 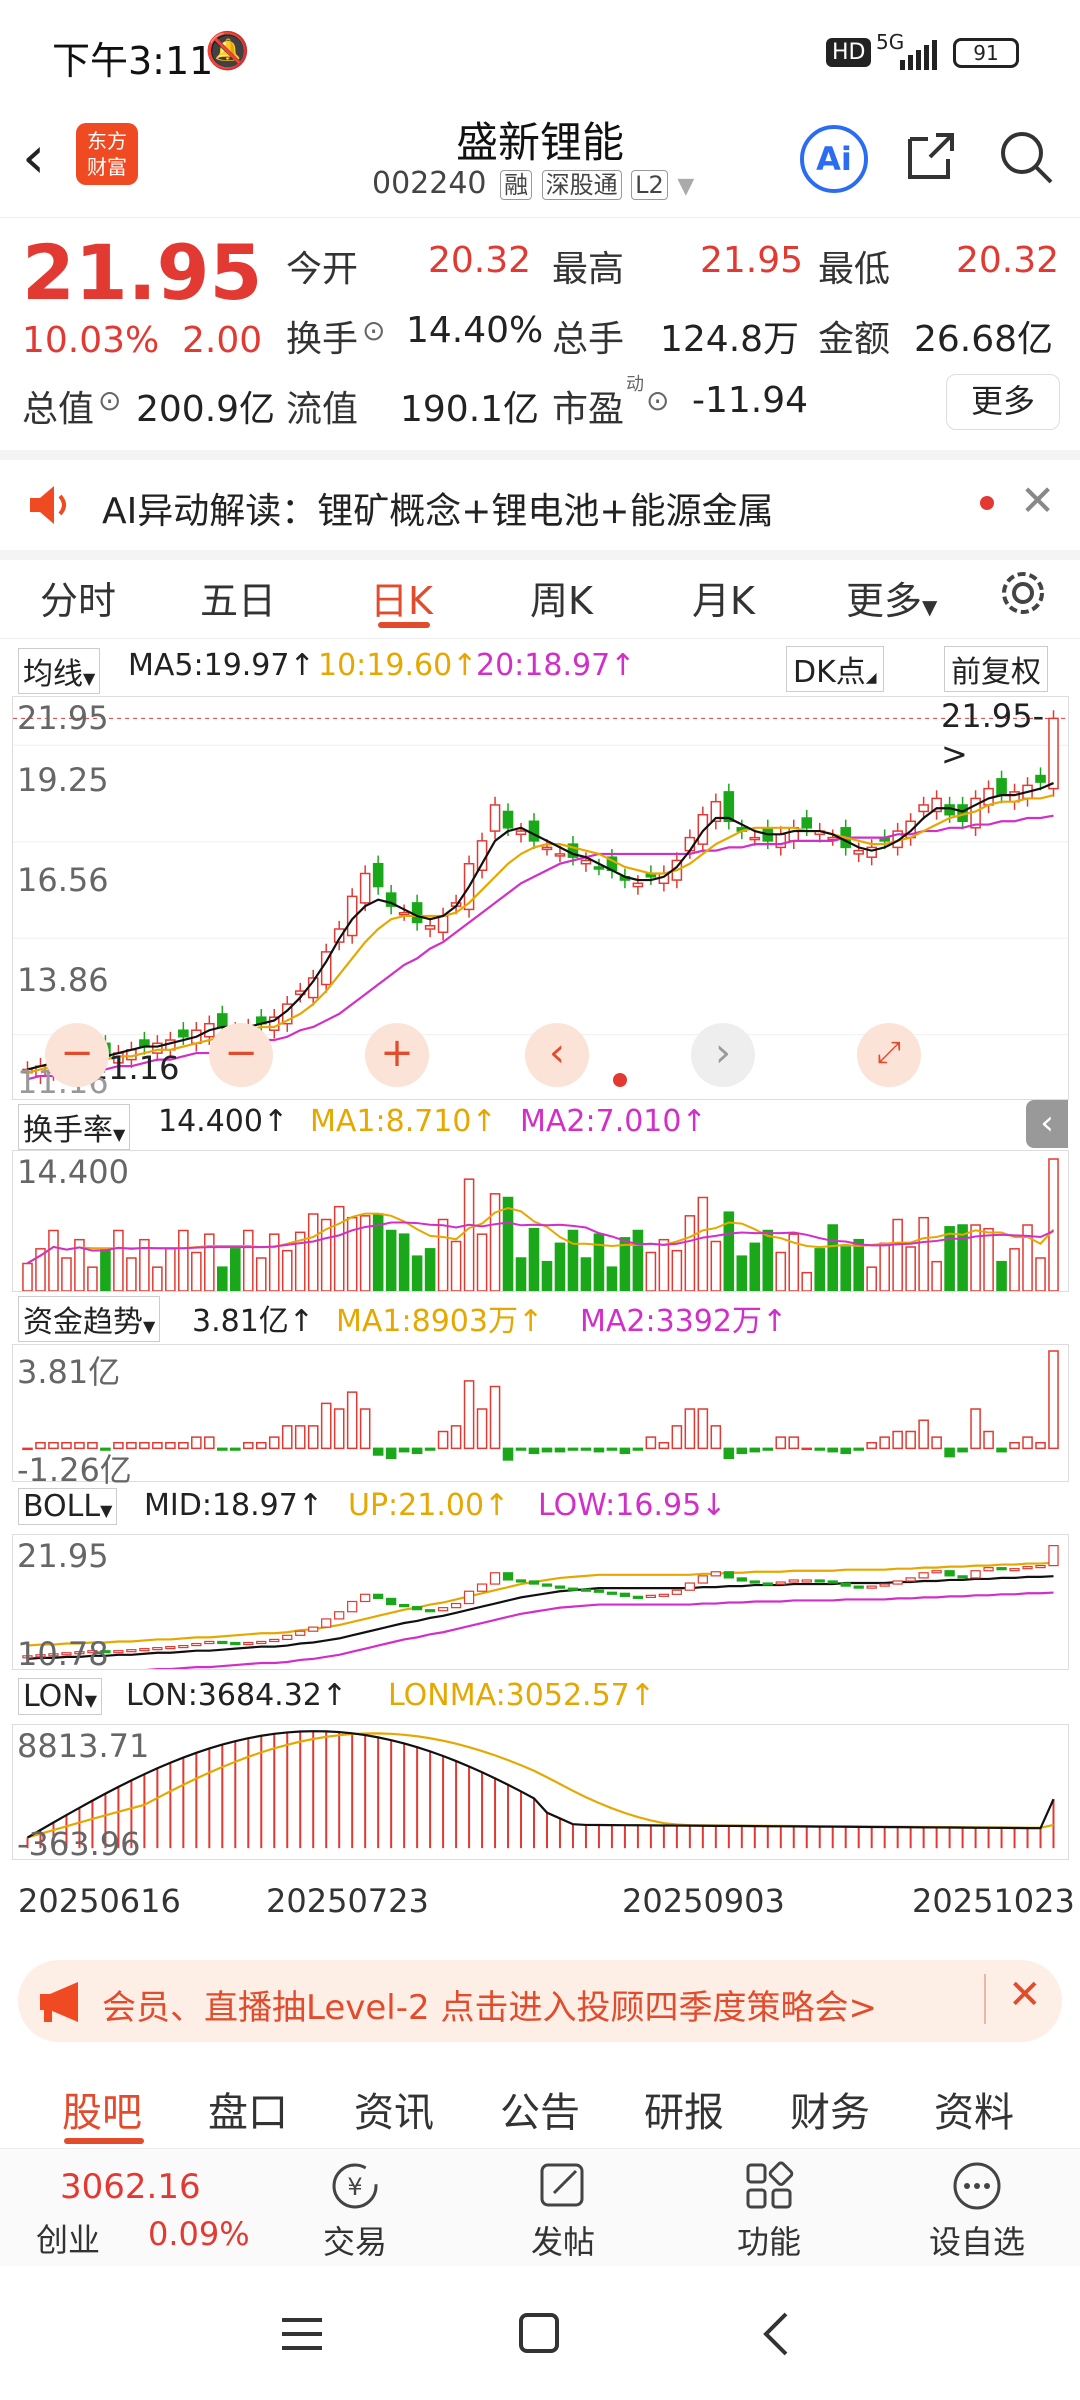 What do you see at coordinates (322, 409) in the screenshot?
I see `float-label: 流值` at bounding box center [322, 409].